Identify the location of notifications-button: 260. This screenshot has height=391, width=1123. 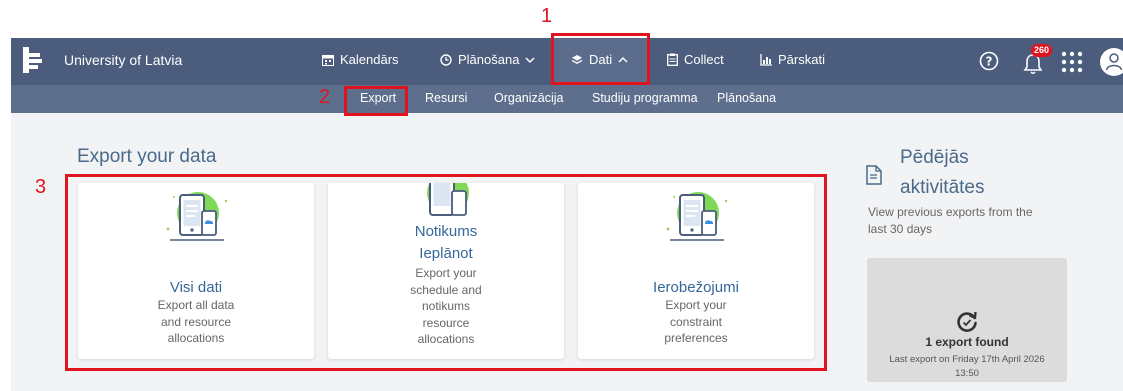
(1038, 60).